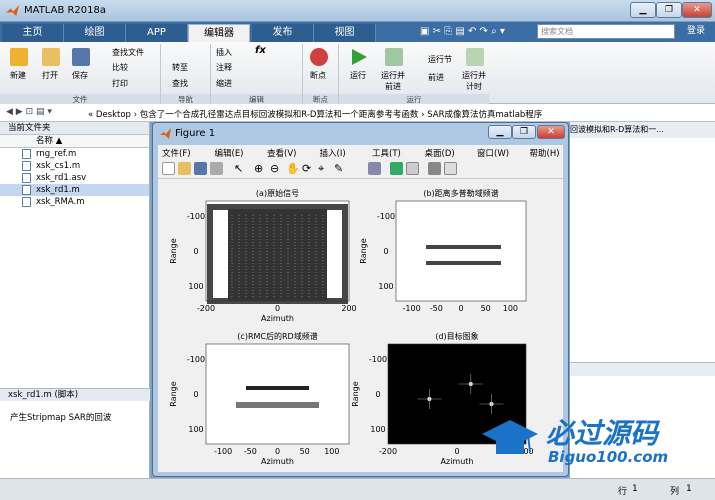 The width and height of the screenshot is (715, 500). Describe the element at coordinates (412, 308) in the screenshot. I see `x-tick-label: -100` at that location.